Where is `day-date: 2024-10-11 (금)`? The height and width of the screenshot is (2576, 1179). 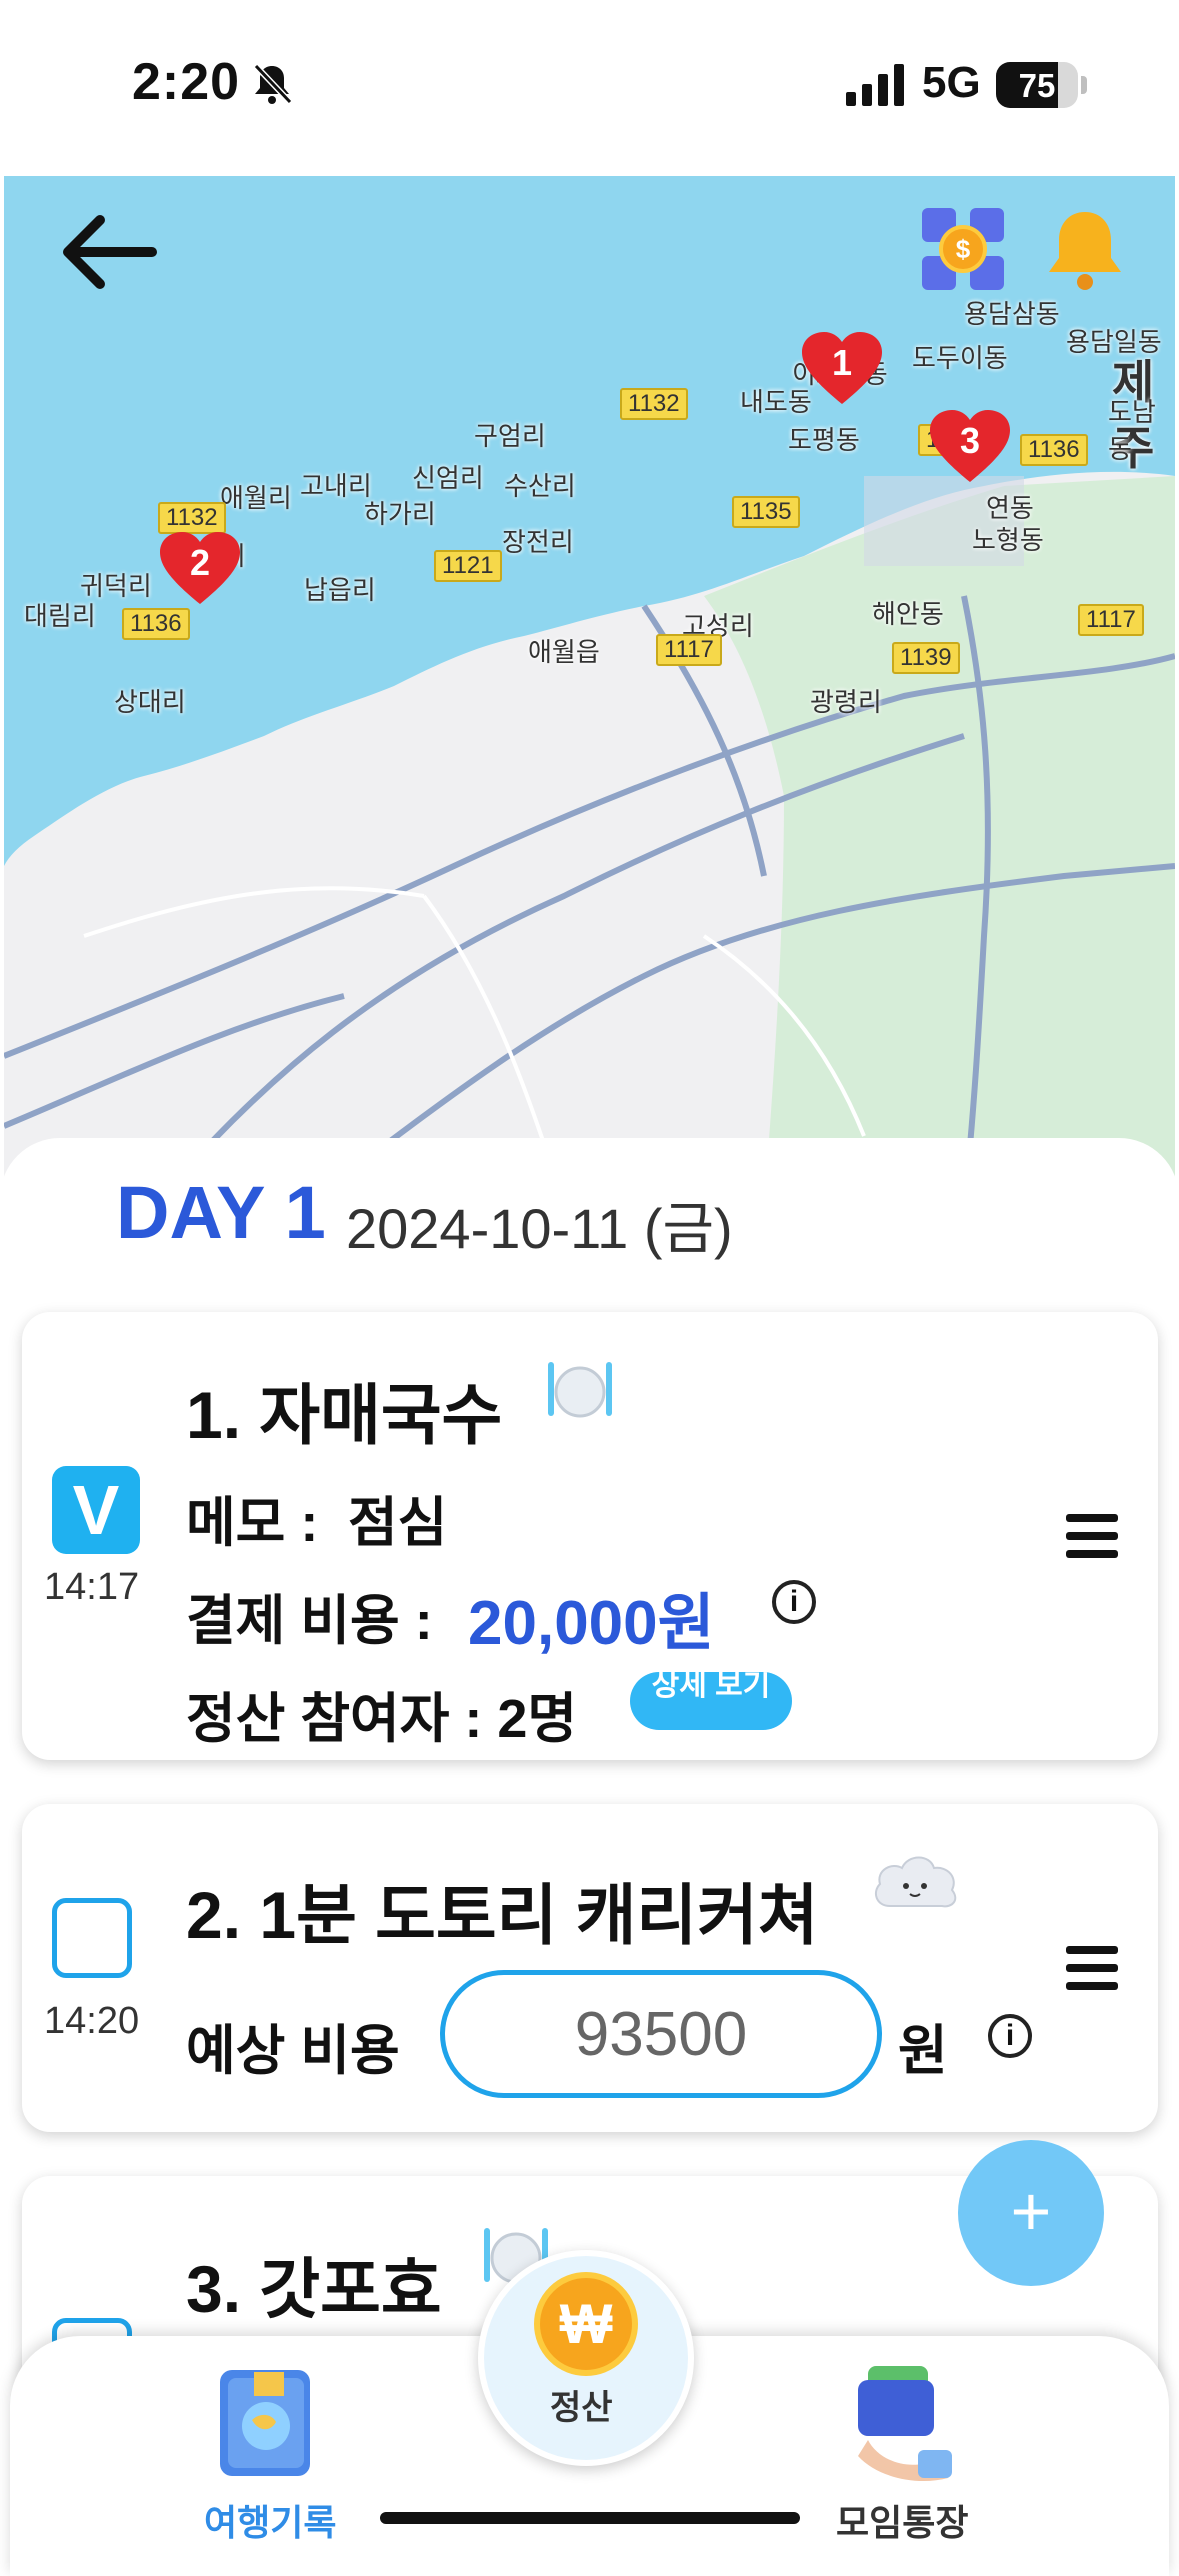 day-date: 2024-10-11 (금) is located at coordinates (539, 1228).